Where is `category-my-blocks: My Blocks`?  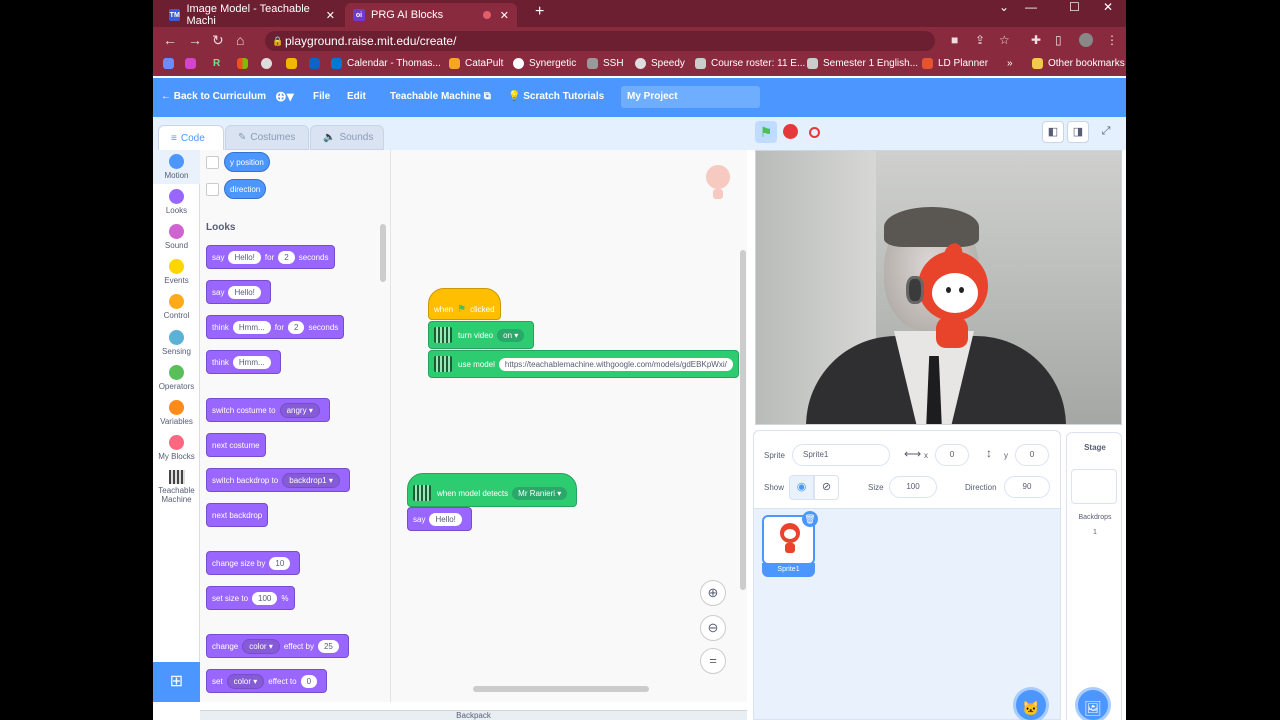 category-my-blocks: My Blocks is located at coordinates (176, 448).